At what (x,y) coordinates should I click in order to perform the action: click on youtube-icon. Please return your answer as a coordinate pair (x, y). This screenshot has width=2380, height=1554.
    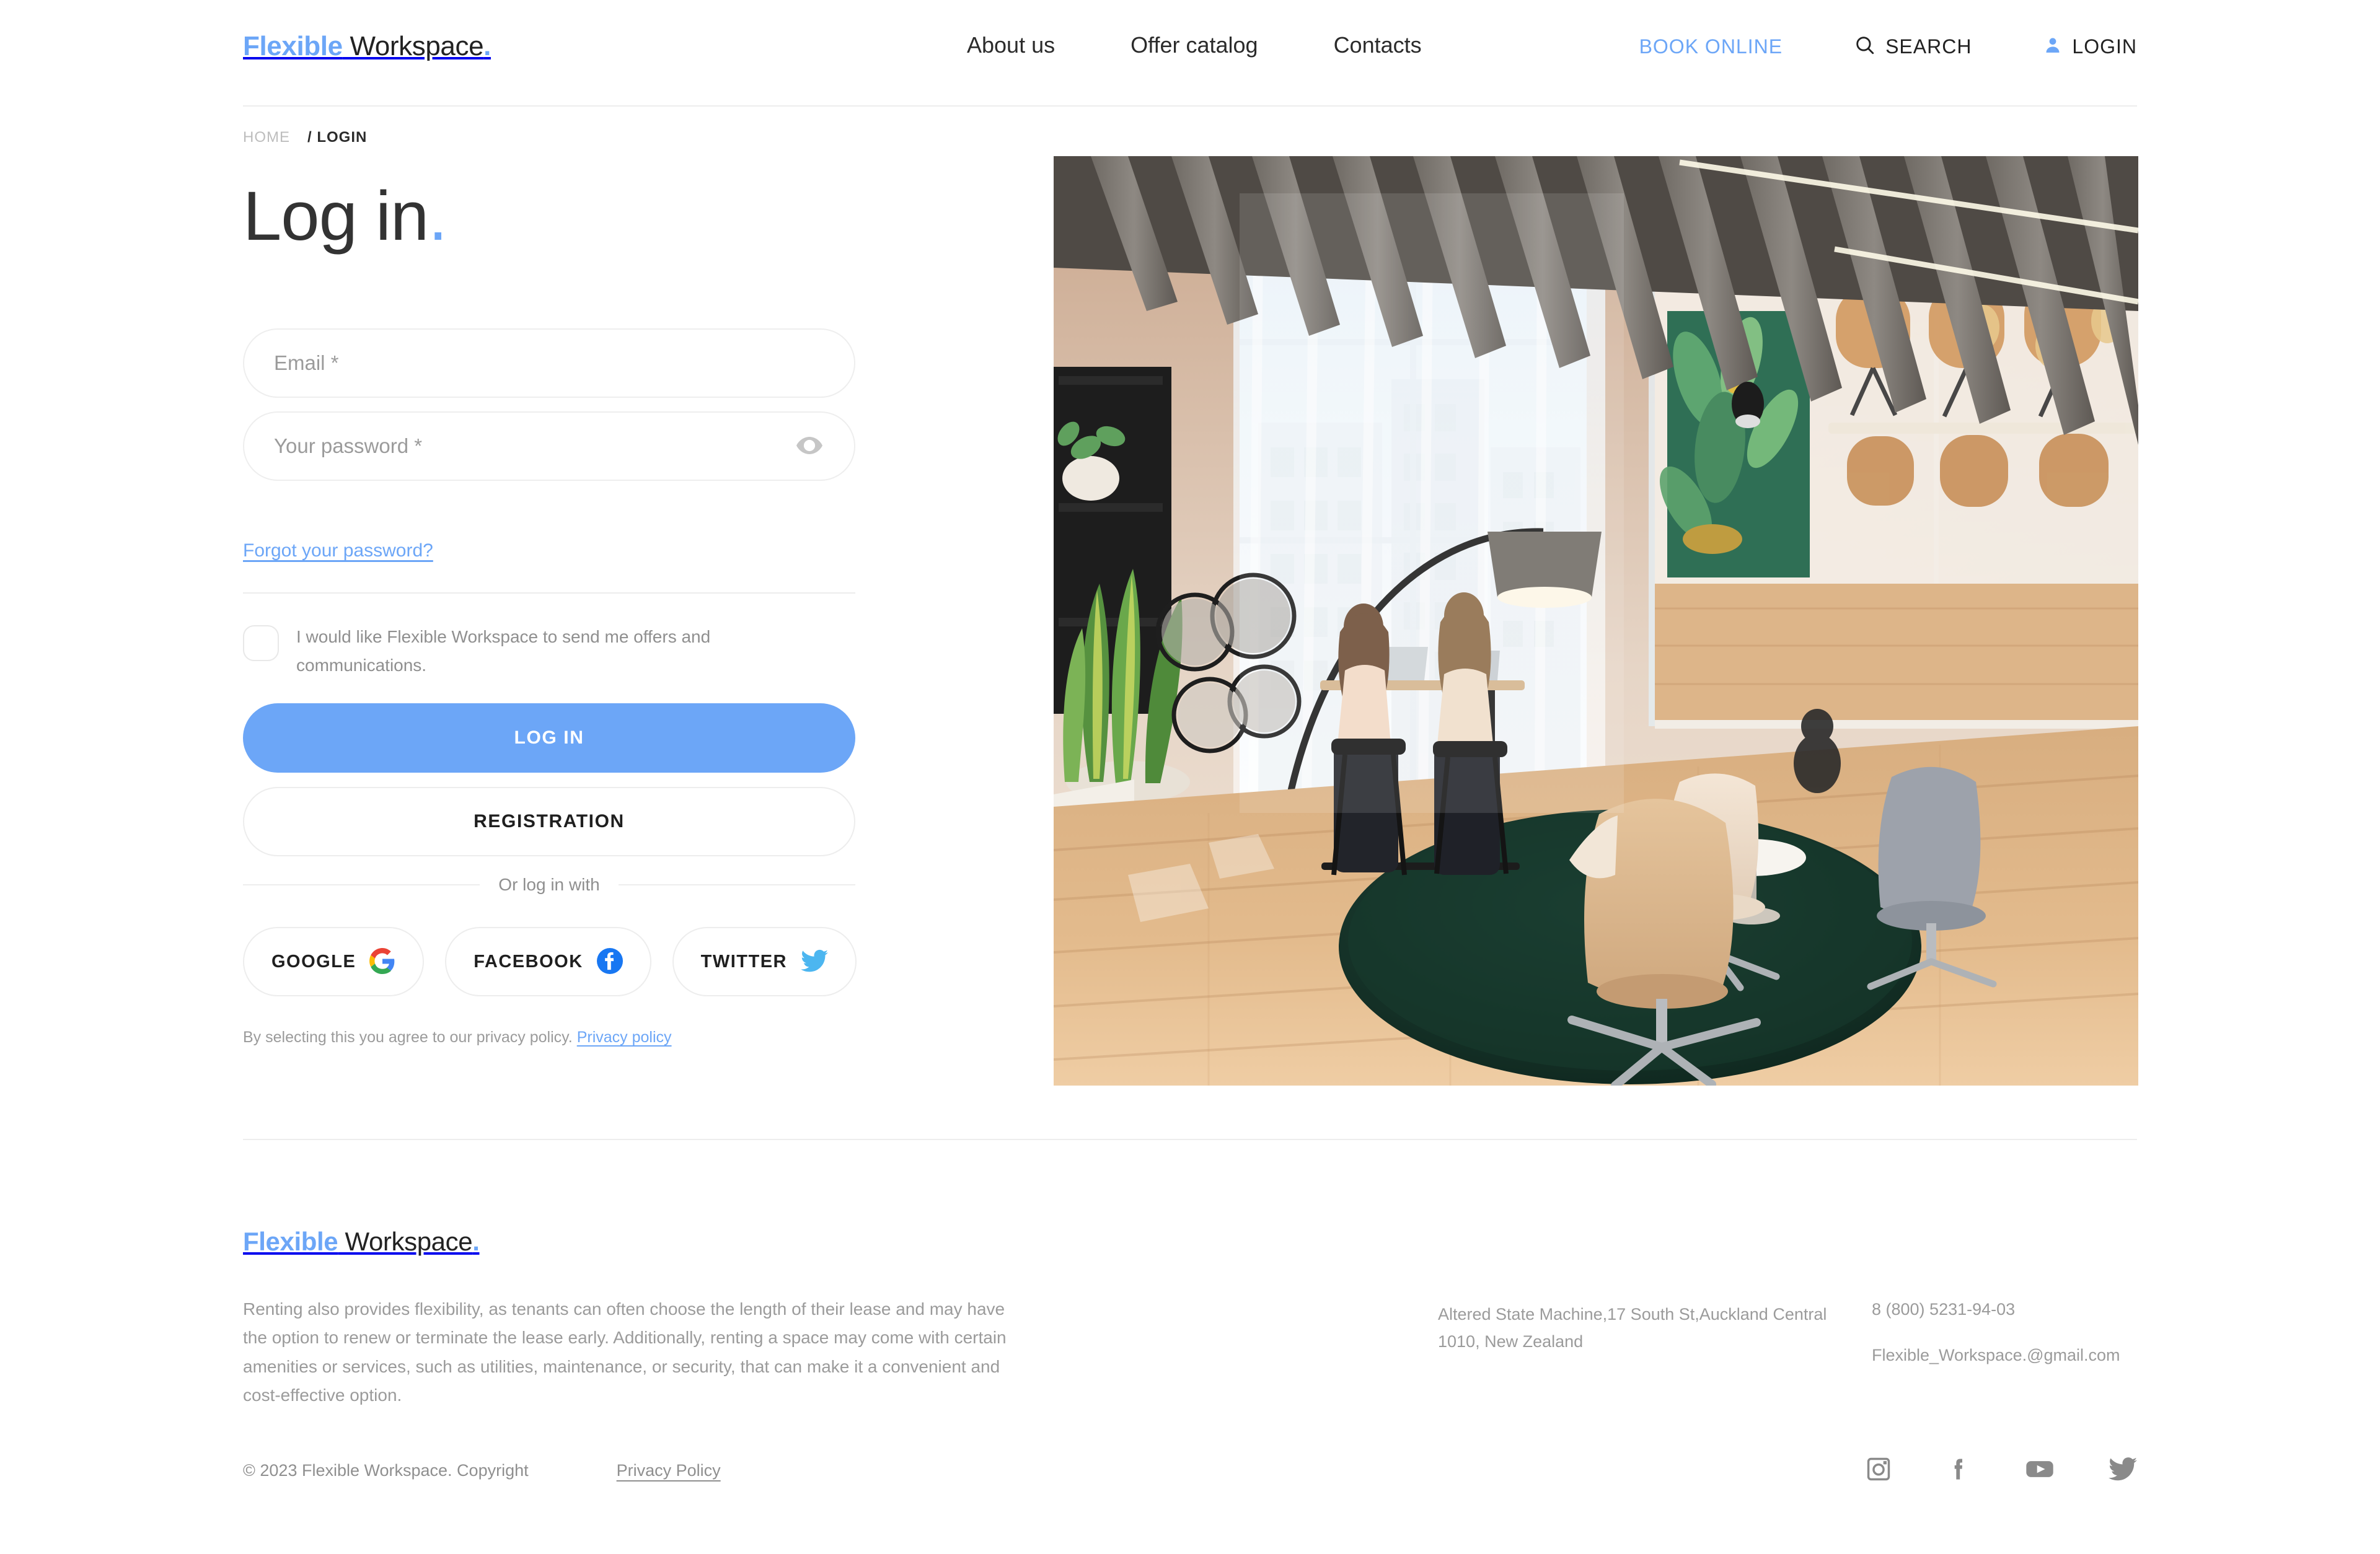
    Looking at the image, I should click on (2039, 1470).